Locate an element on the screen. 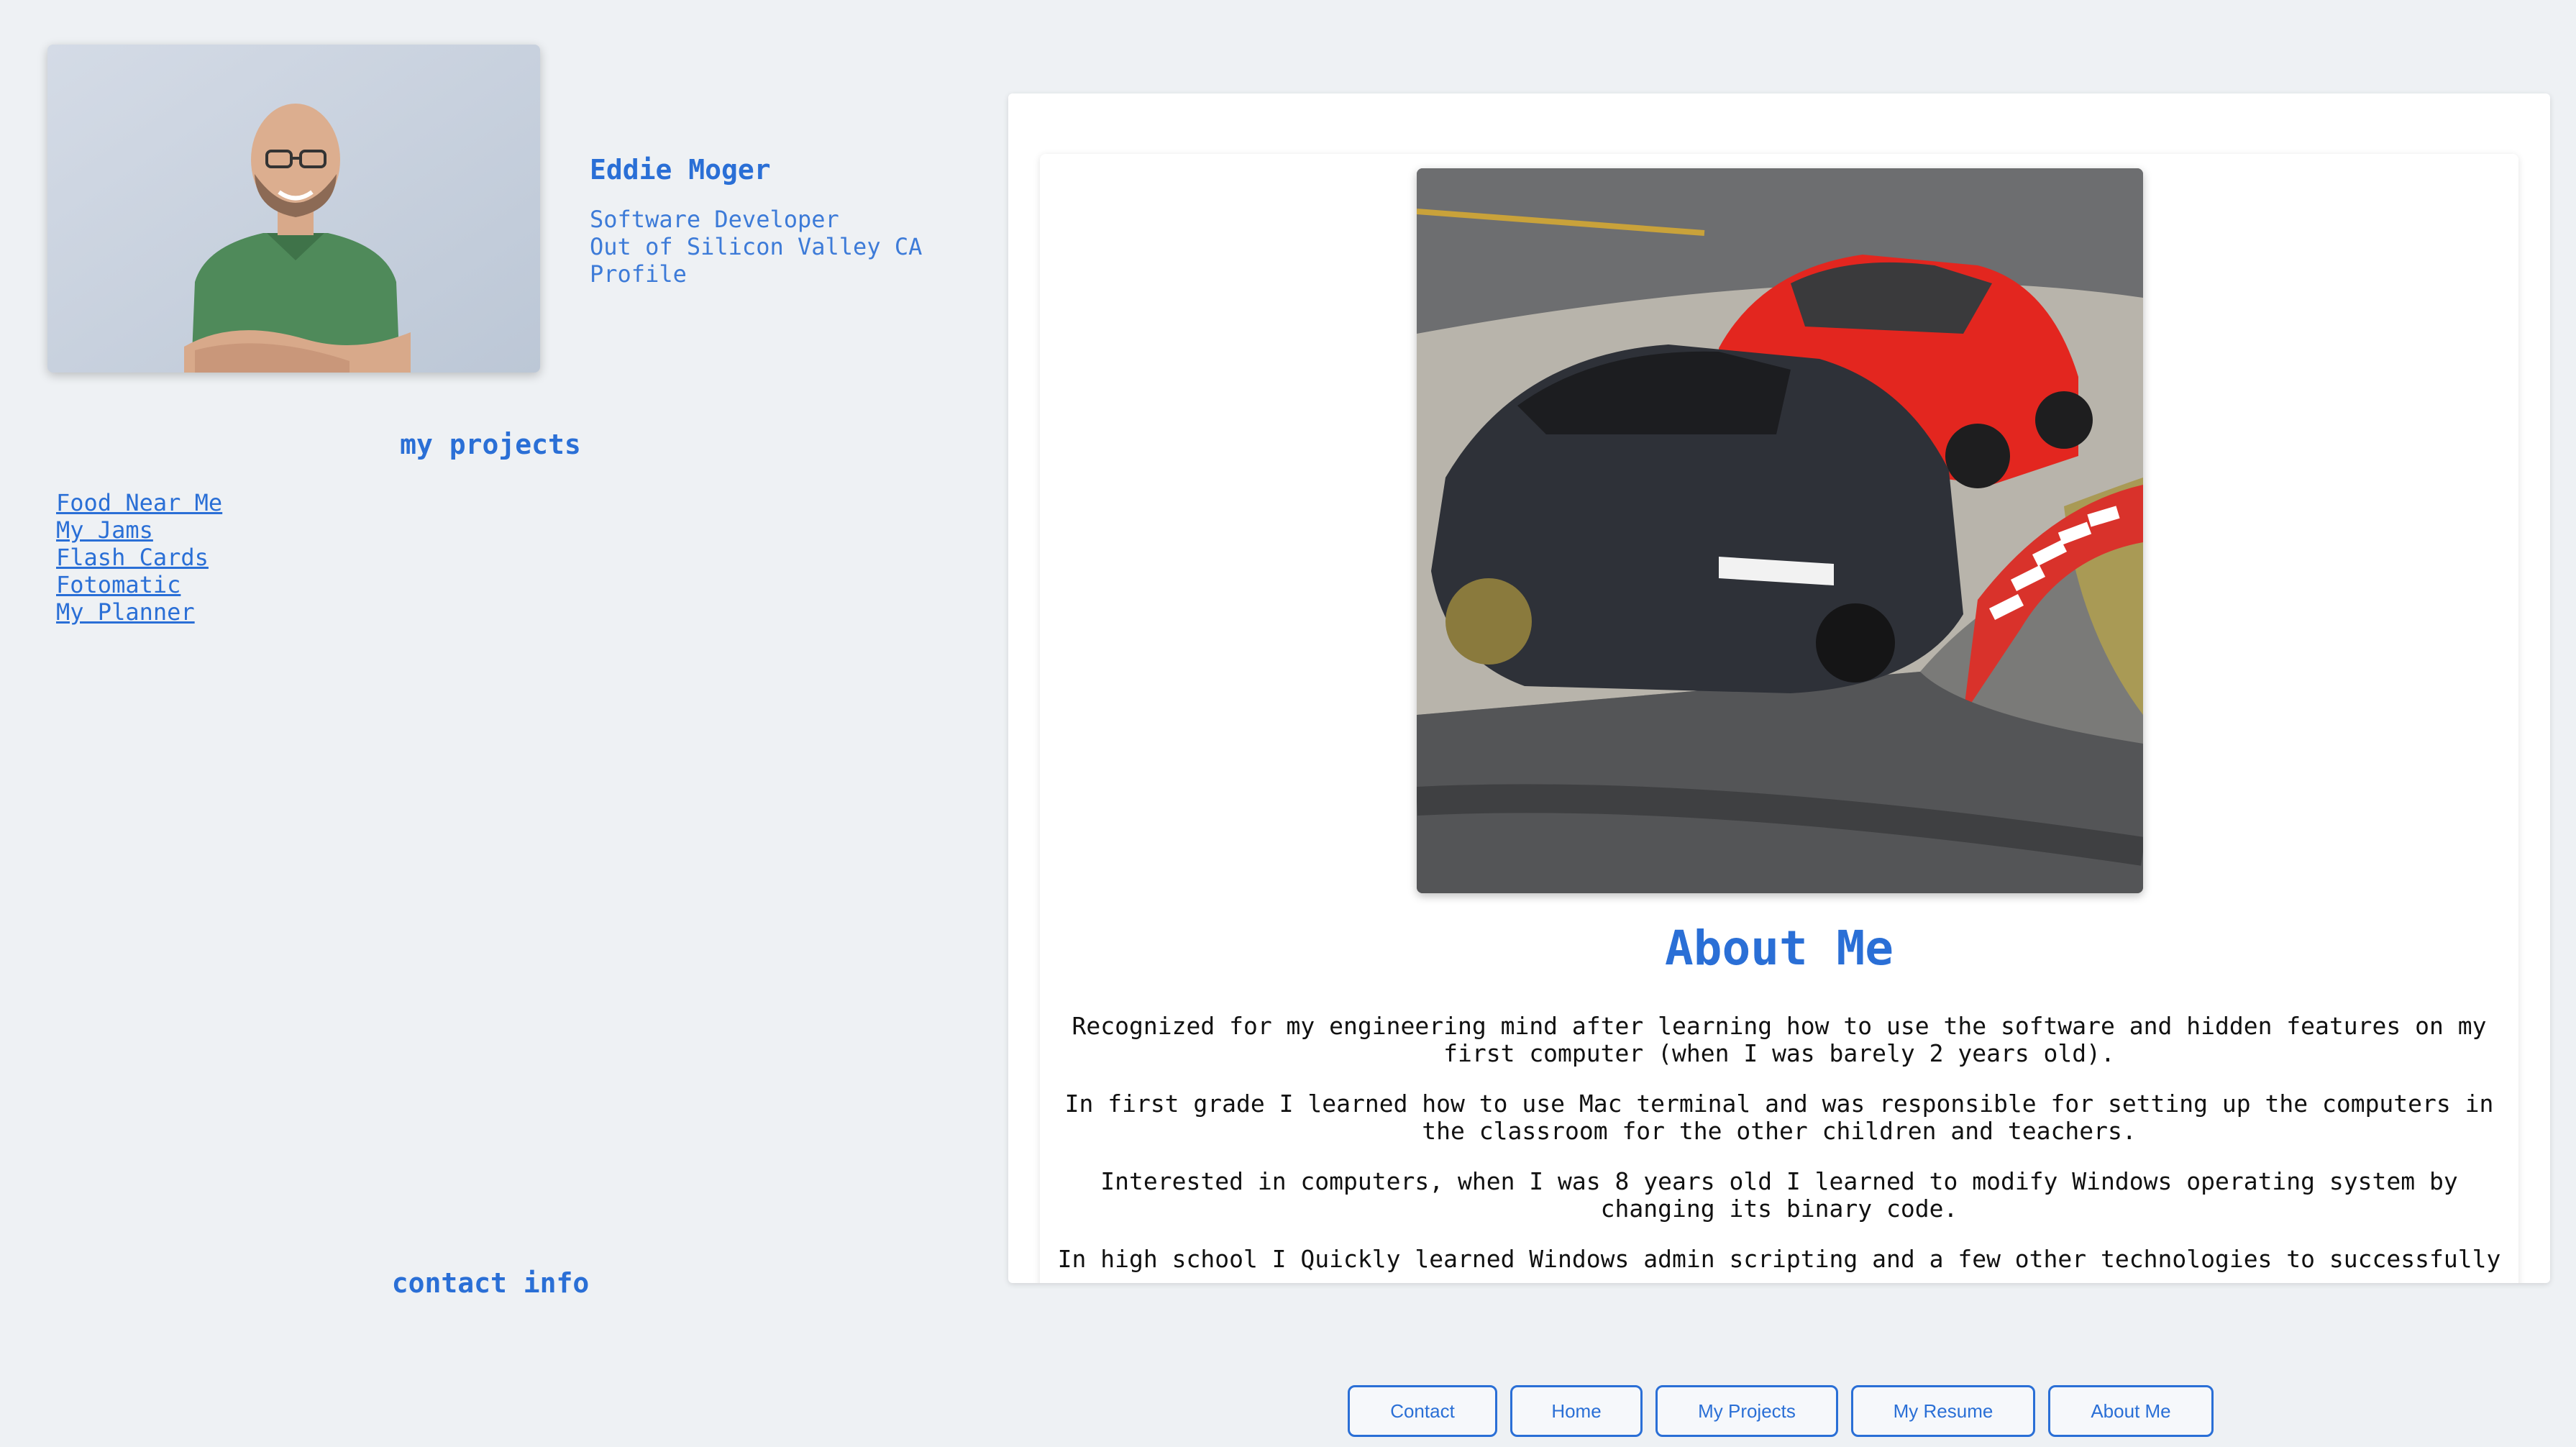 The height and width of the screenshot is (1447, 2576). profile-link-label: Profile is located at coordinates (638, 274).